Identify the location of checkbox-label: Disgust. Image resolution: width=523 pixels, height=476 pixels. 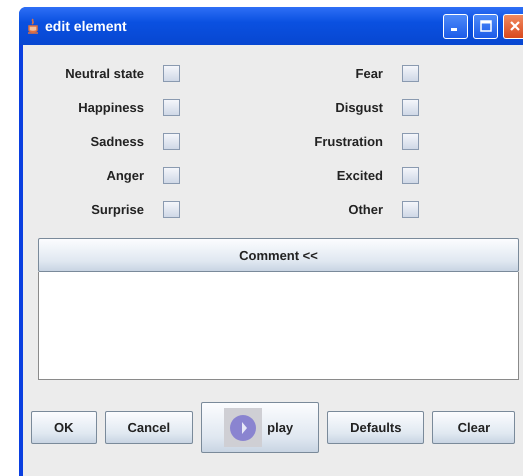
(358, 107).